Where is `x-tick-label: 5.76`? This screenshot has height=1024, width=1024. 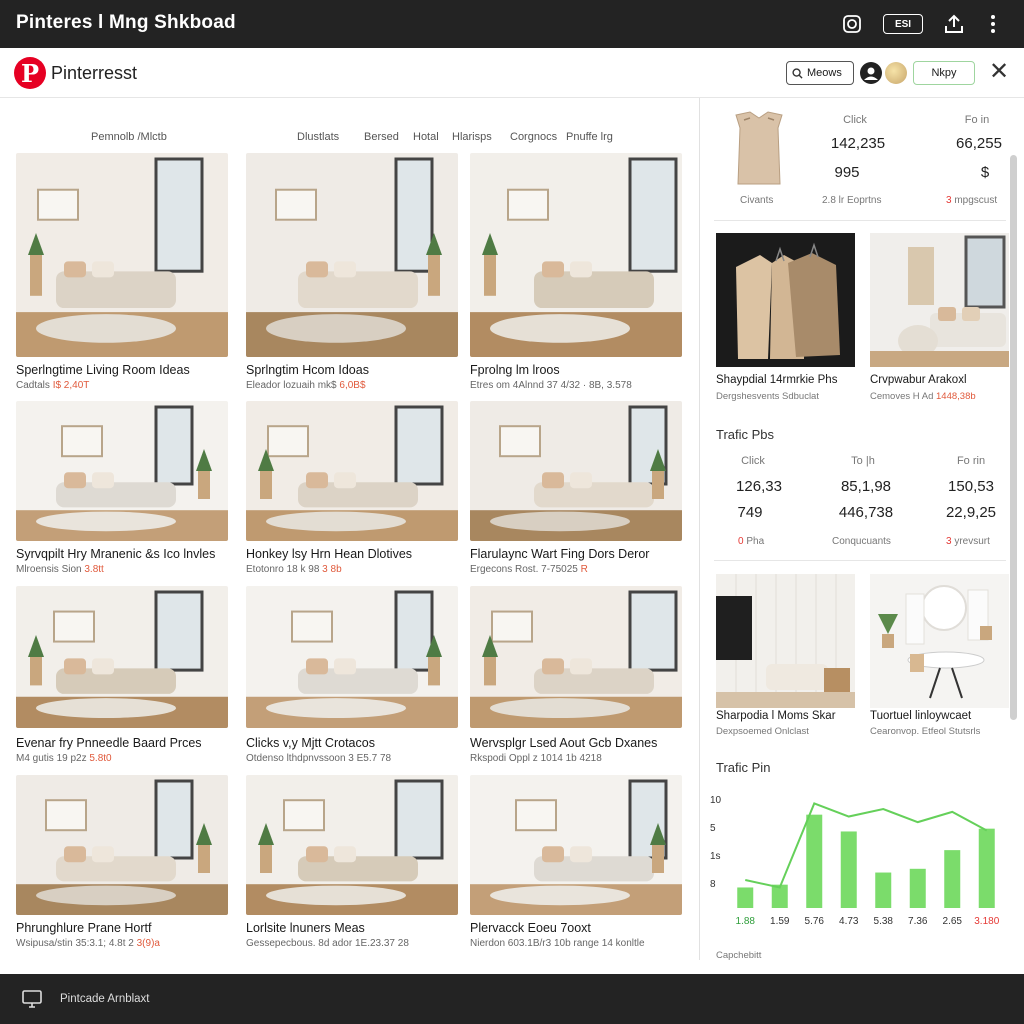
x-tick-label: 5.76 is located at coordinates (815, 921).